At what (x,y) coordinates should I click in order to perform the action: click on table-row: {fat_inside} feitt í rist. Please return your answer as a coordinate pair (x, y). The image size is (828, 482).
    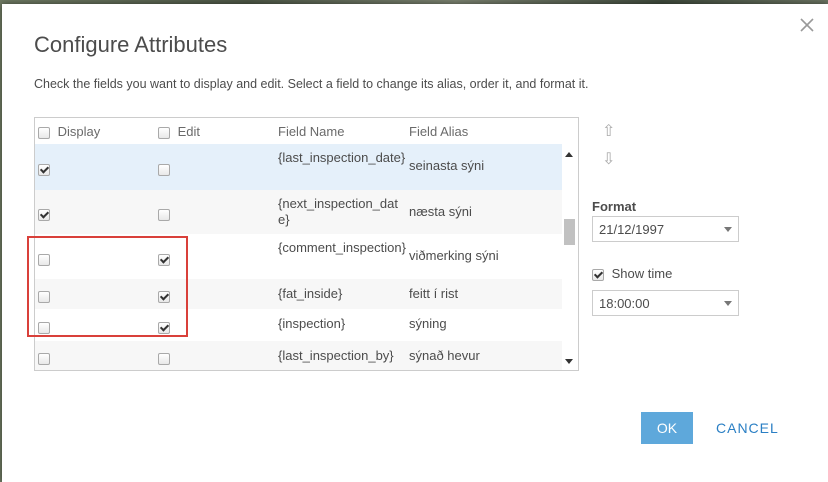
    Looking at the image, I should click on (298, 294).